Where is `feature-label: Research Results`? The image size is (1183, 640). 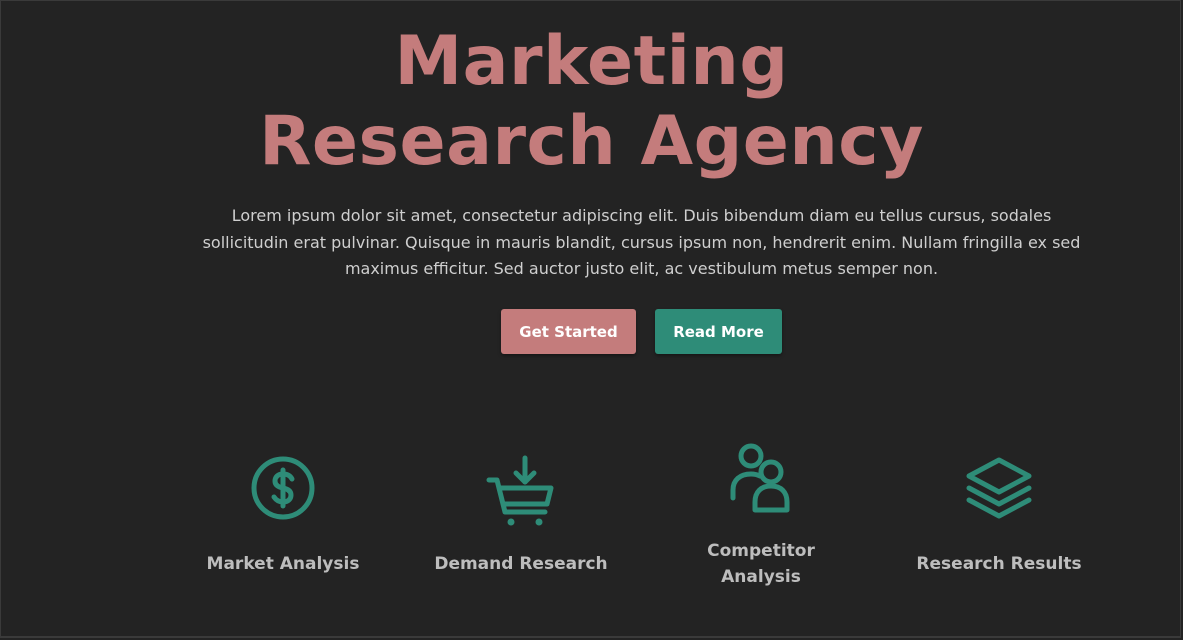 feature-label: Research Results is located at coordinates (999, 564).